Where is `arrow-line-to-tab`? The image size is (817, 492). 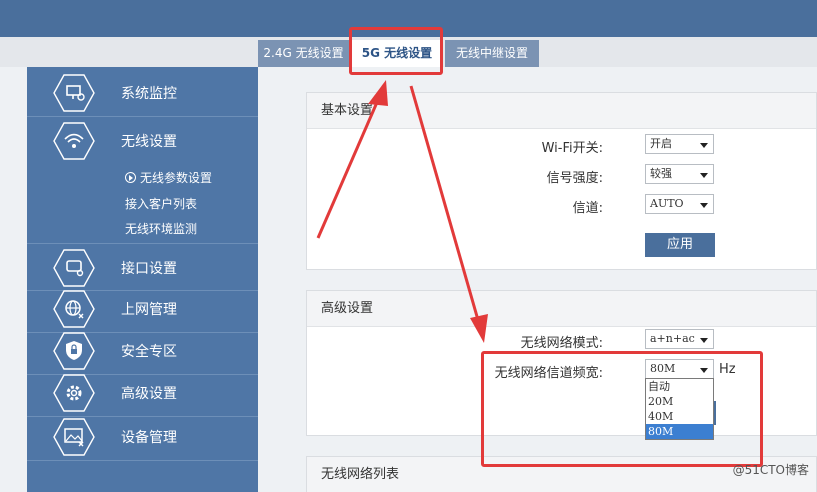 arrow-line-to-tab is located at coordinates (348, 169).